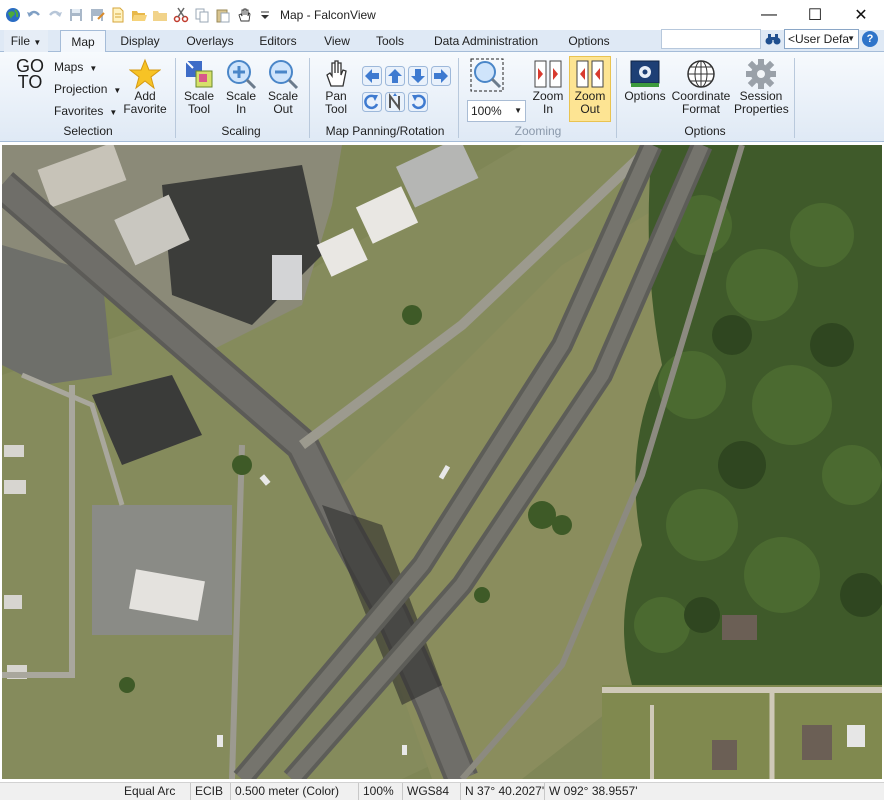 This screenshot has height=800, width=884. Describe the element at coordinates (442, 15) in the screenshot. I see `title-bar: Map - FalconView — ☐ ✕` at that location.